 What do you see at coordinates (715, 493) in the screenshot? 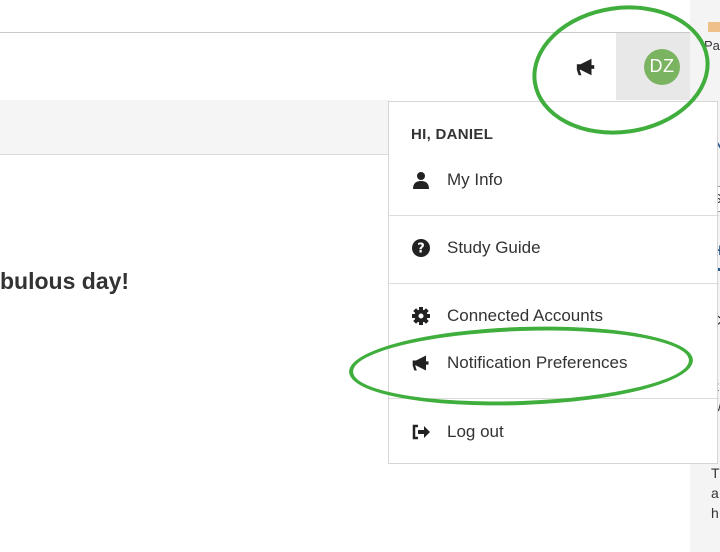
I see `side-text: a` at bounding box center [715, 493].